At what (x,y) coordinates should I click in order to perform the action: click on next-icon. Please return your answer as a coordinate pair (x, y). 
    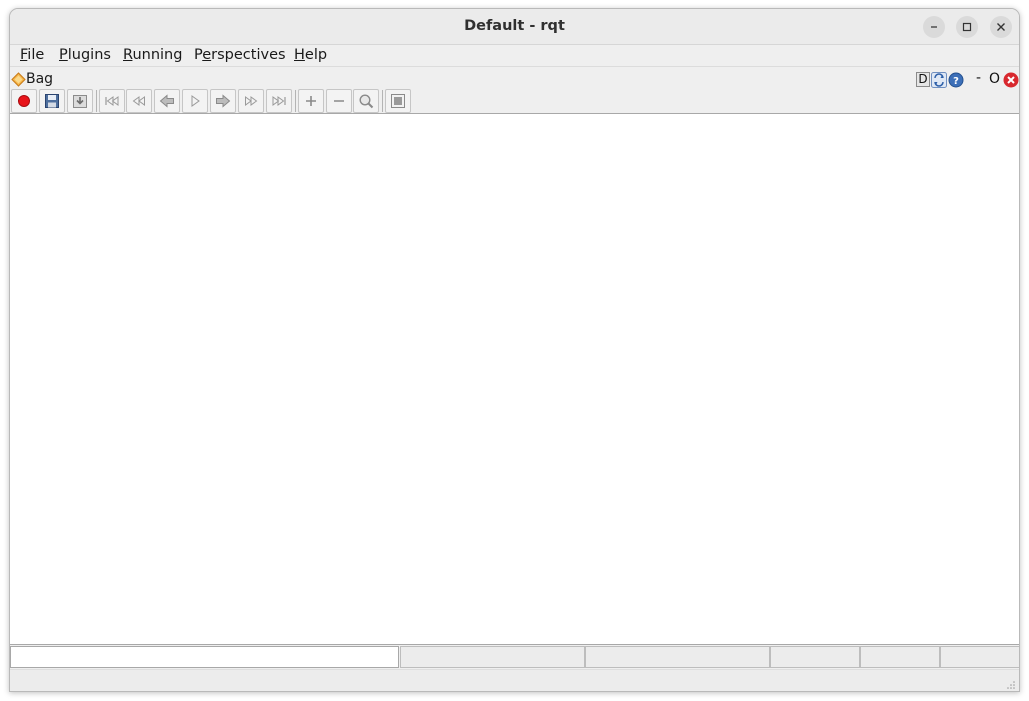
    Looking at the image, I should click on (223, 101).